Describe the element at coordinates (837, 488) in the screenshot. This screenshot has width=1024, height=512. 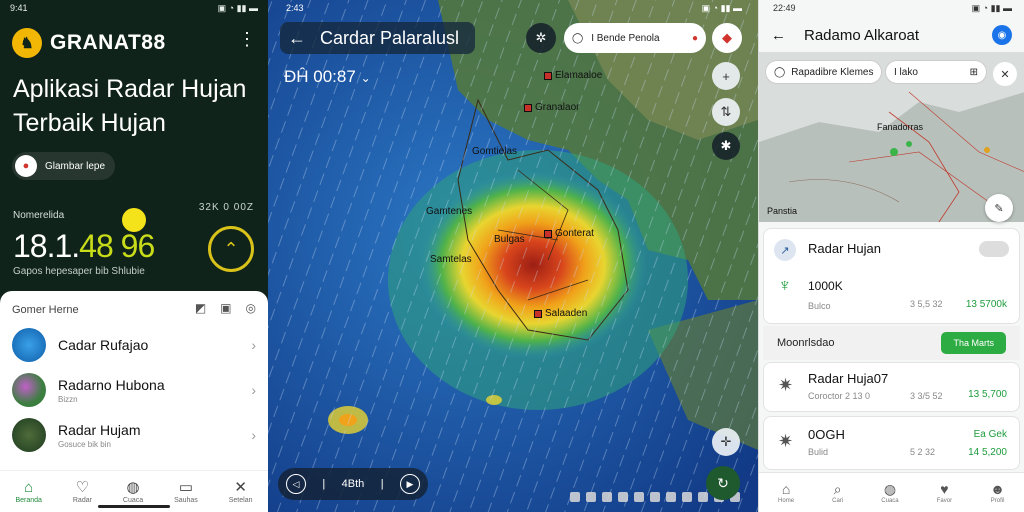
I see `search-icon: ⌕` at that location.